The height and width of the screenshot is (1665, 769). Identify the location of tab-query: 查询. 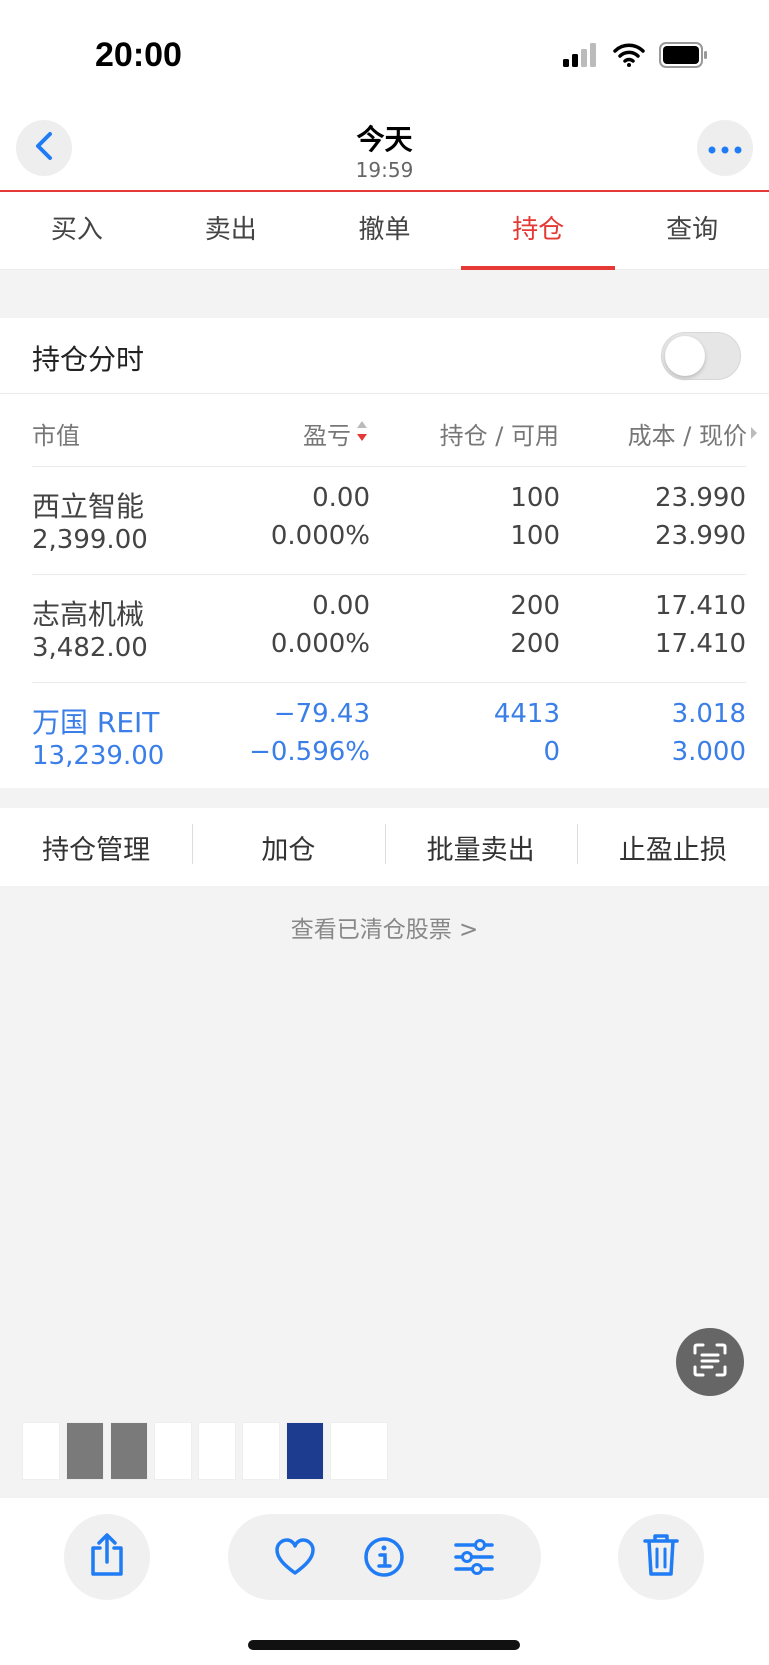
(692, 230).